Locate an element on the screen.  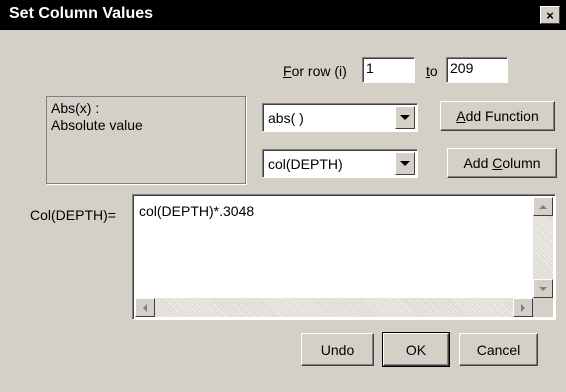
column-dropdown-button is located at coordinates (405, 163).